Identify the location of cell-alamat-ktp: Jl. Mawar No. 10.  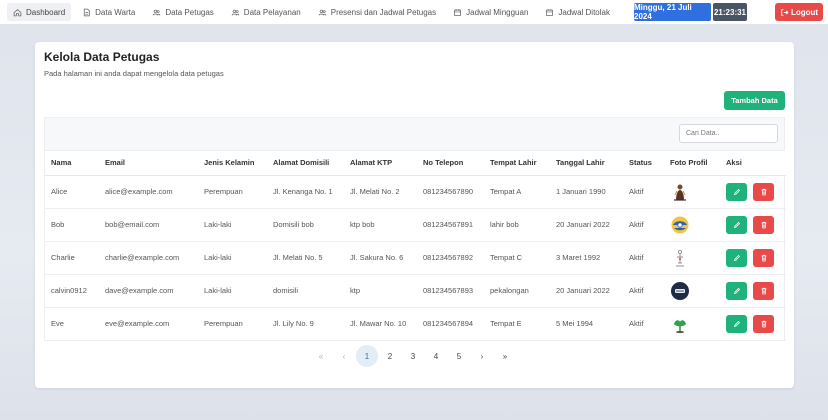
(380, 324).